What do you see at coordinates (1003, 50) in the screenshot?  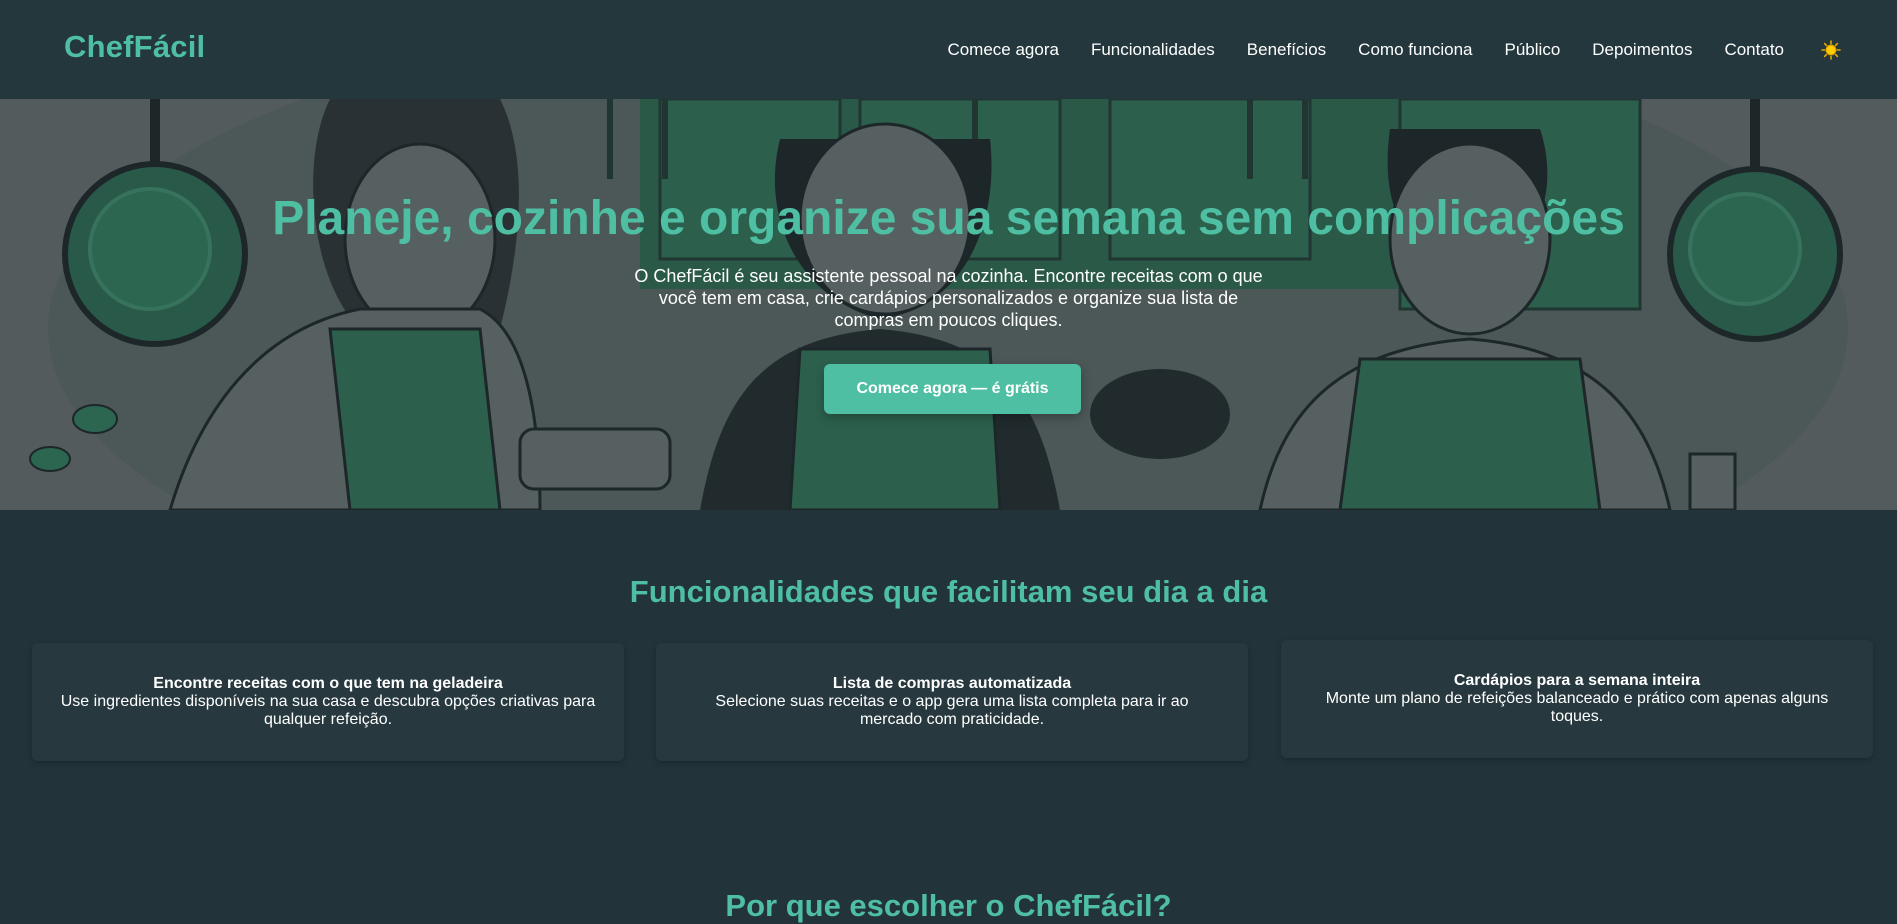 I see `nav-link-comece-agora: Comece agora` at bounding box center [1003, 50].